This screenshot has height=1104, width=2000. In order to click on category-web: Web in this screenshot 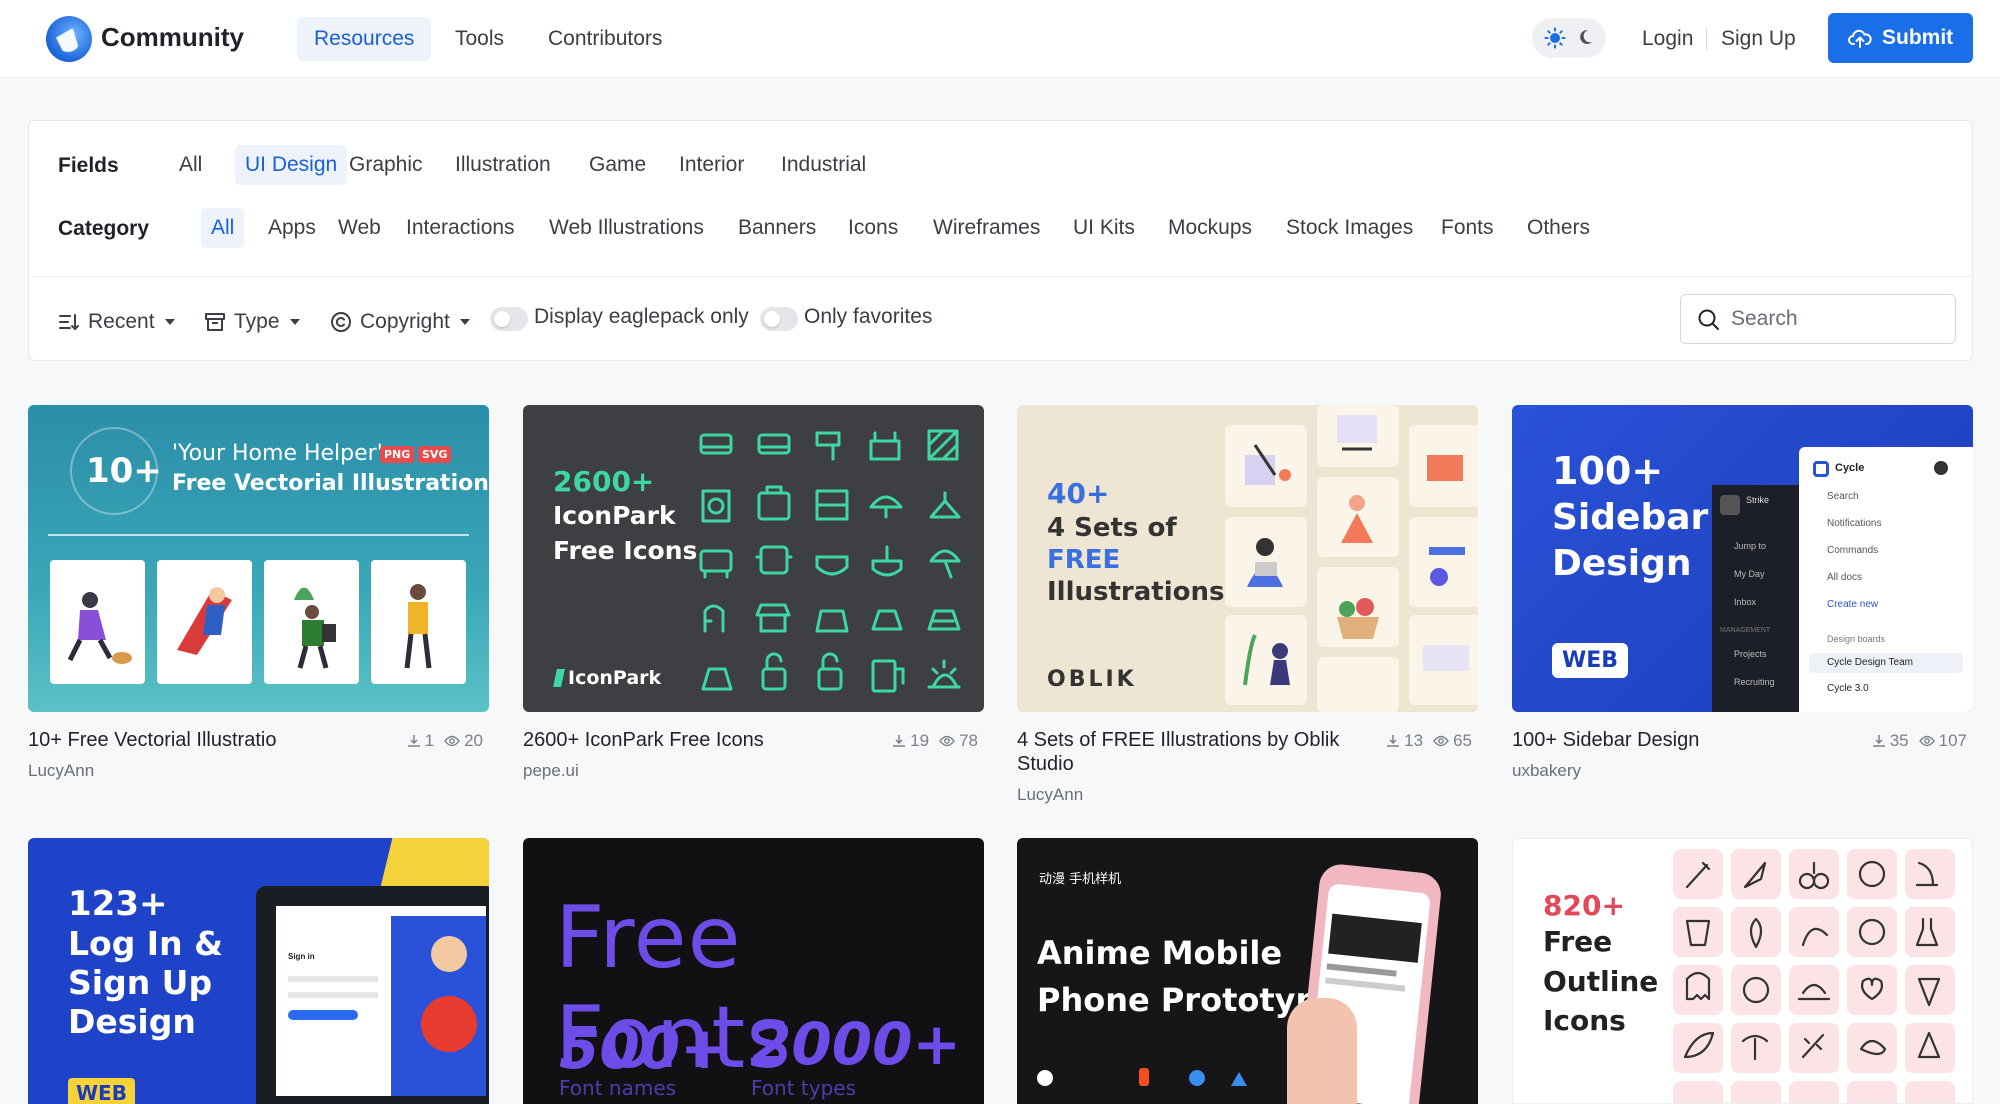, I will do `click(359, 228)`.